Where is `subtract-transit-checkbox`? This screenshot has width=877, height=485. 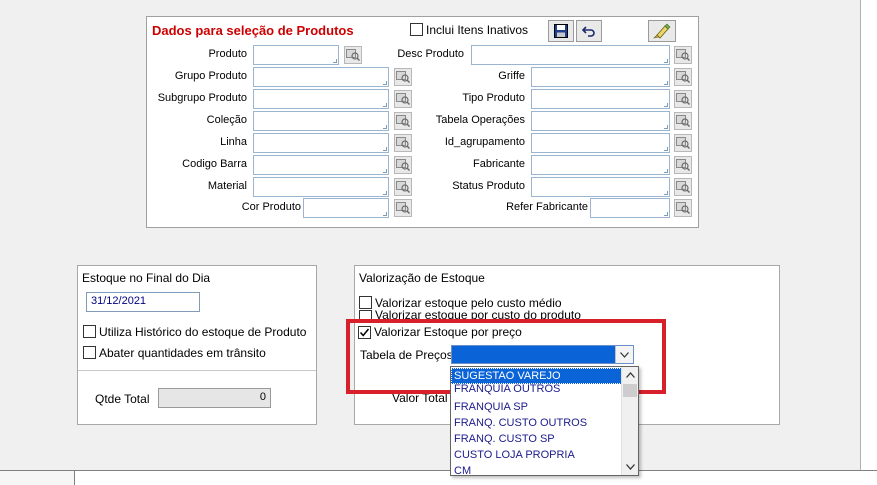
subtract-transit-checkbox is located at coordinates (89, 352).